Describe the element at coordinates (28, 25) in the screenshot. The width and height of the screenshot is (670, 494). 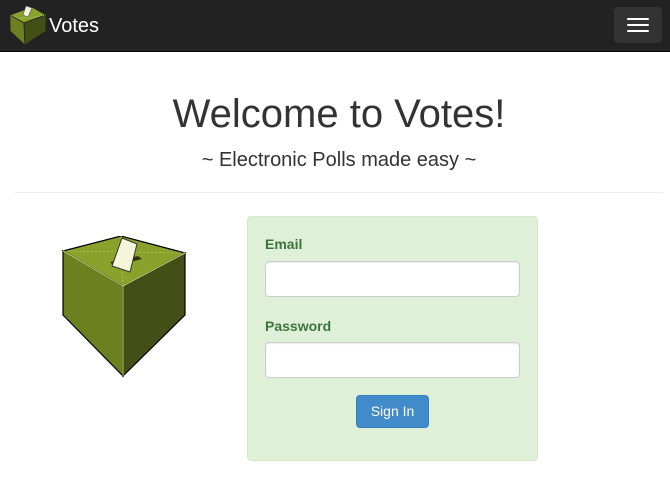
I see `ballot-box-logo-icon` at that location.